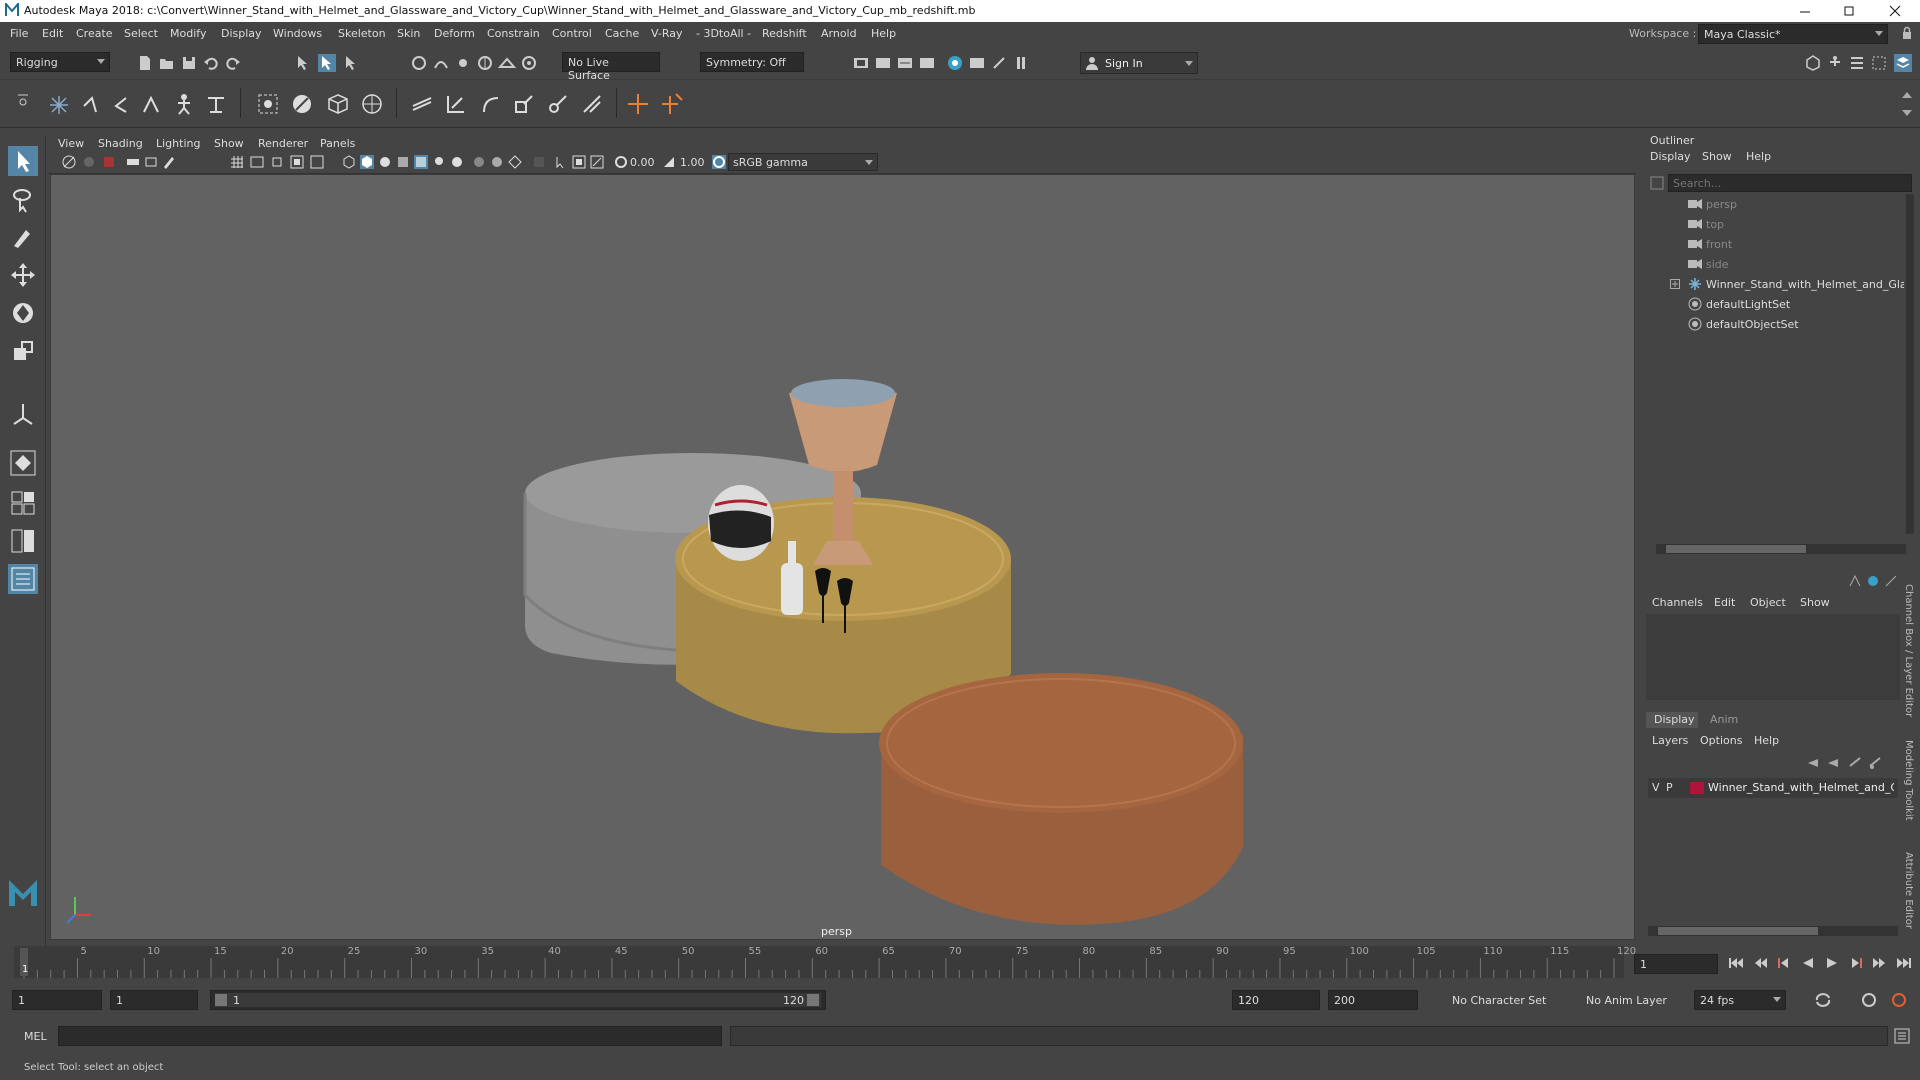 The height and width of the screenshot is (1080, 1920). What do you see at coordinates (1833, 763) in the screenshot?
I see `move-layer-down-icon` at bounding box center [1833, 763].